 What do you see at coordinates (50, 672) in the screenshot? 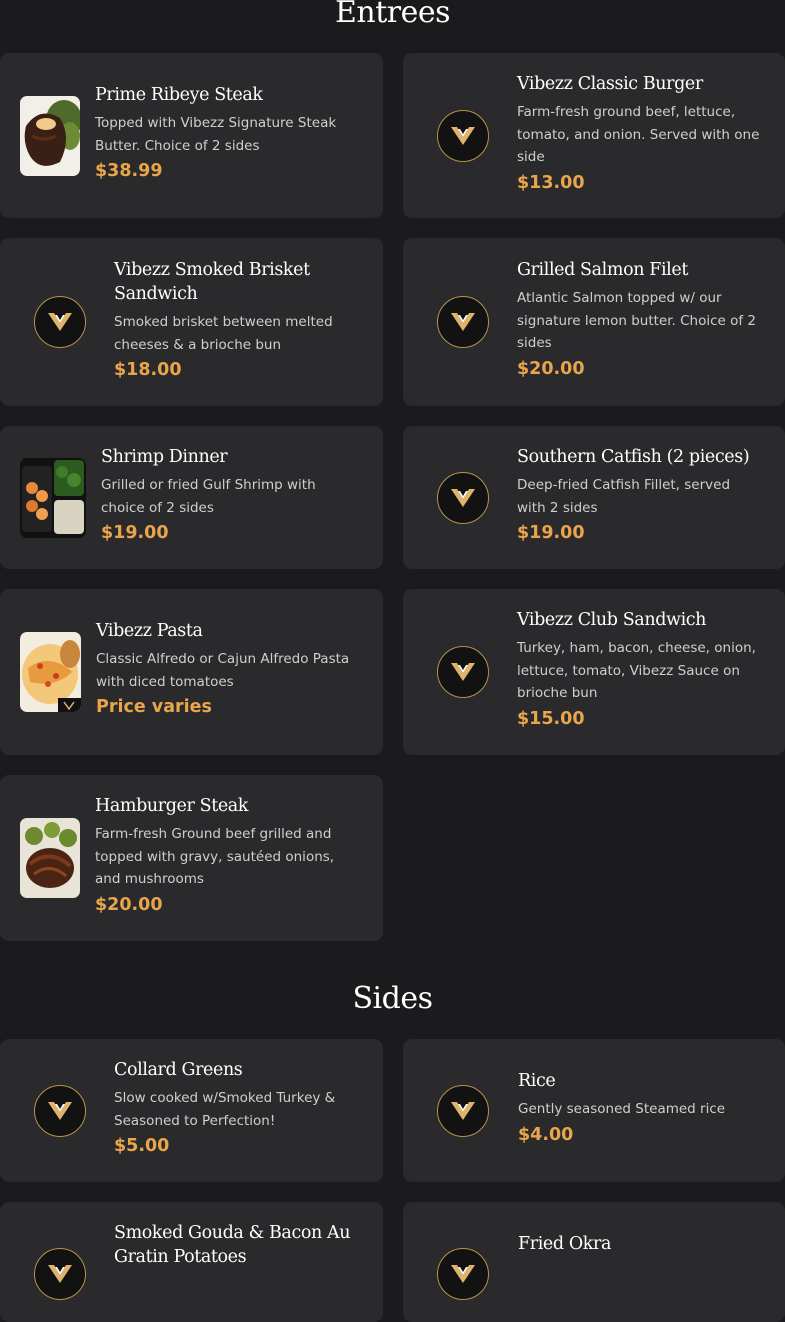
I see `pasta-photo` at bounding box center [50, 672].